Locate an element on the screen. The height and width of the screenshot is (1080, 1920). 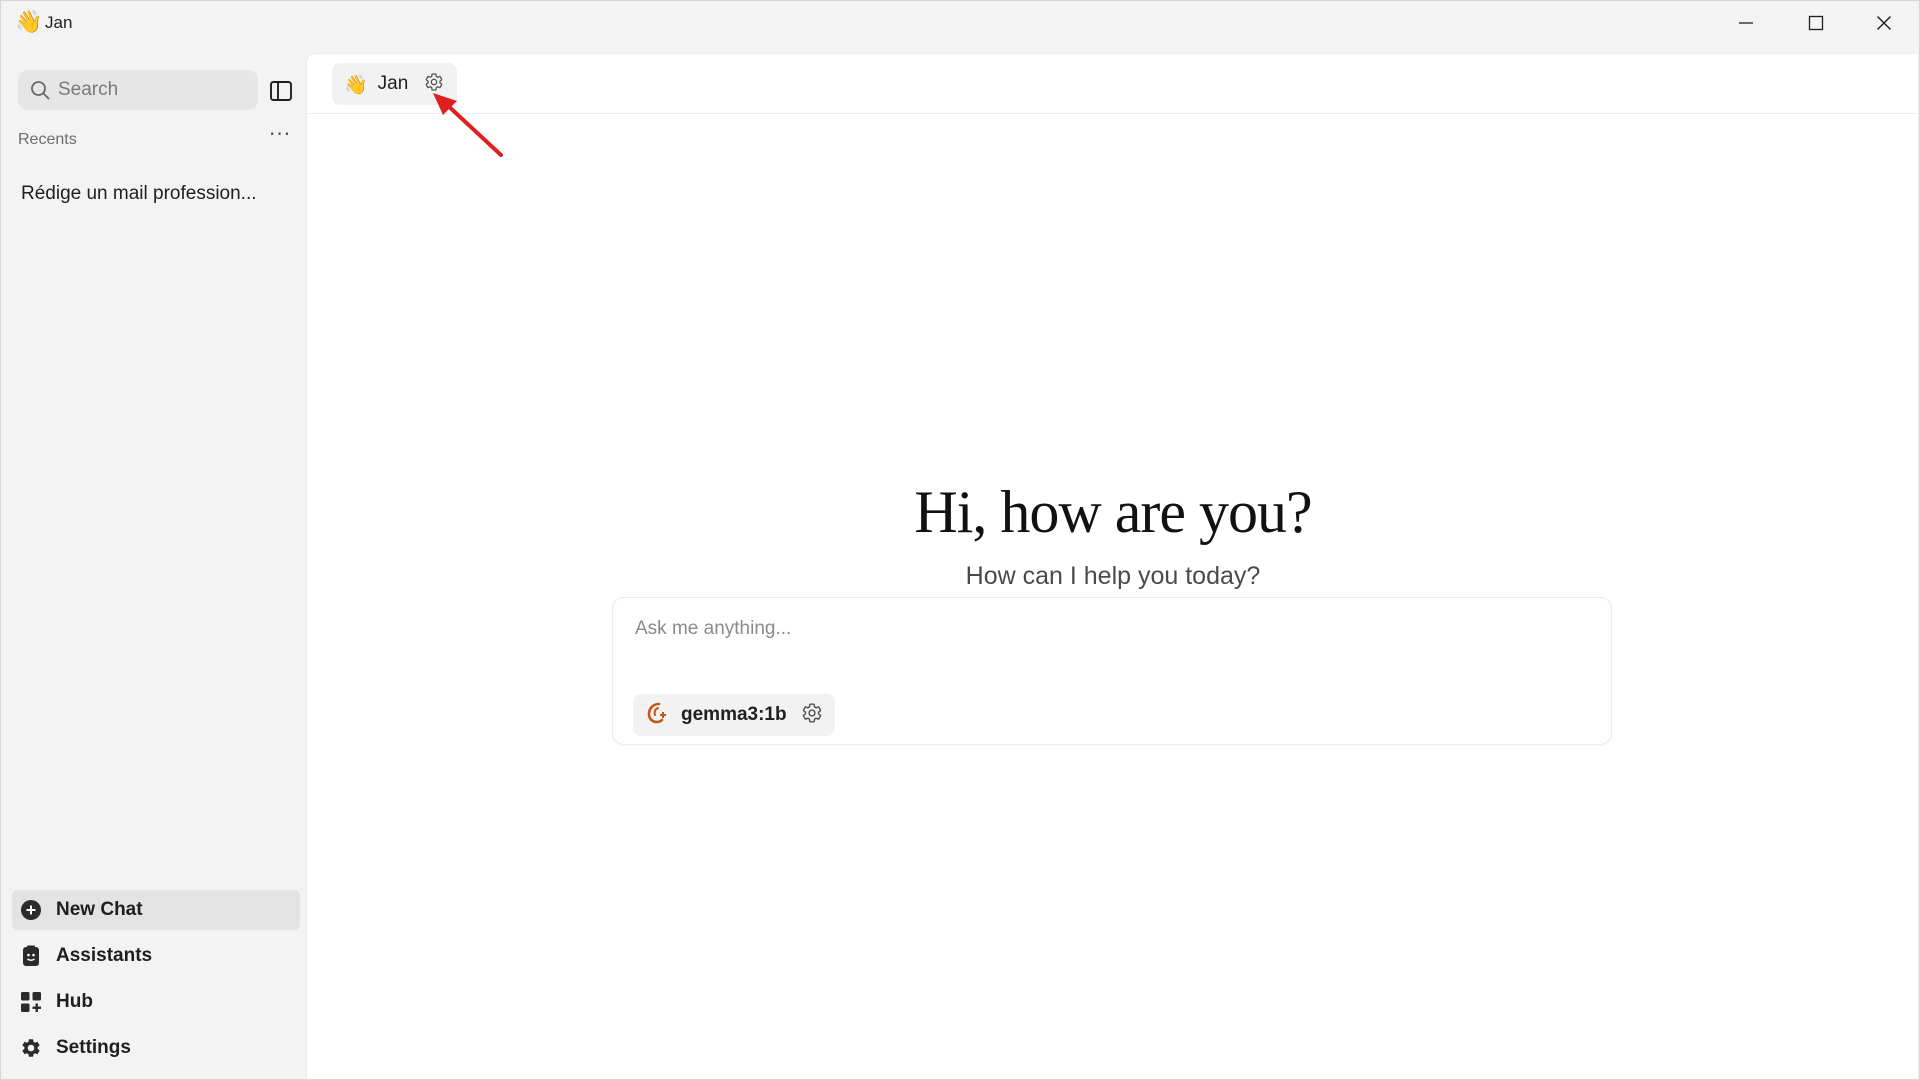
assistant-name: Jan is located at coordinates (393, 83).